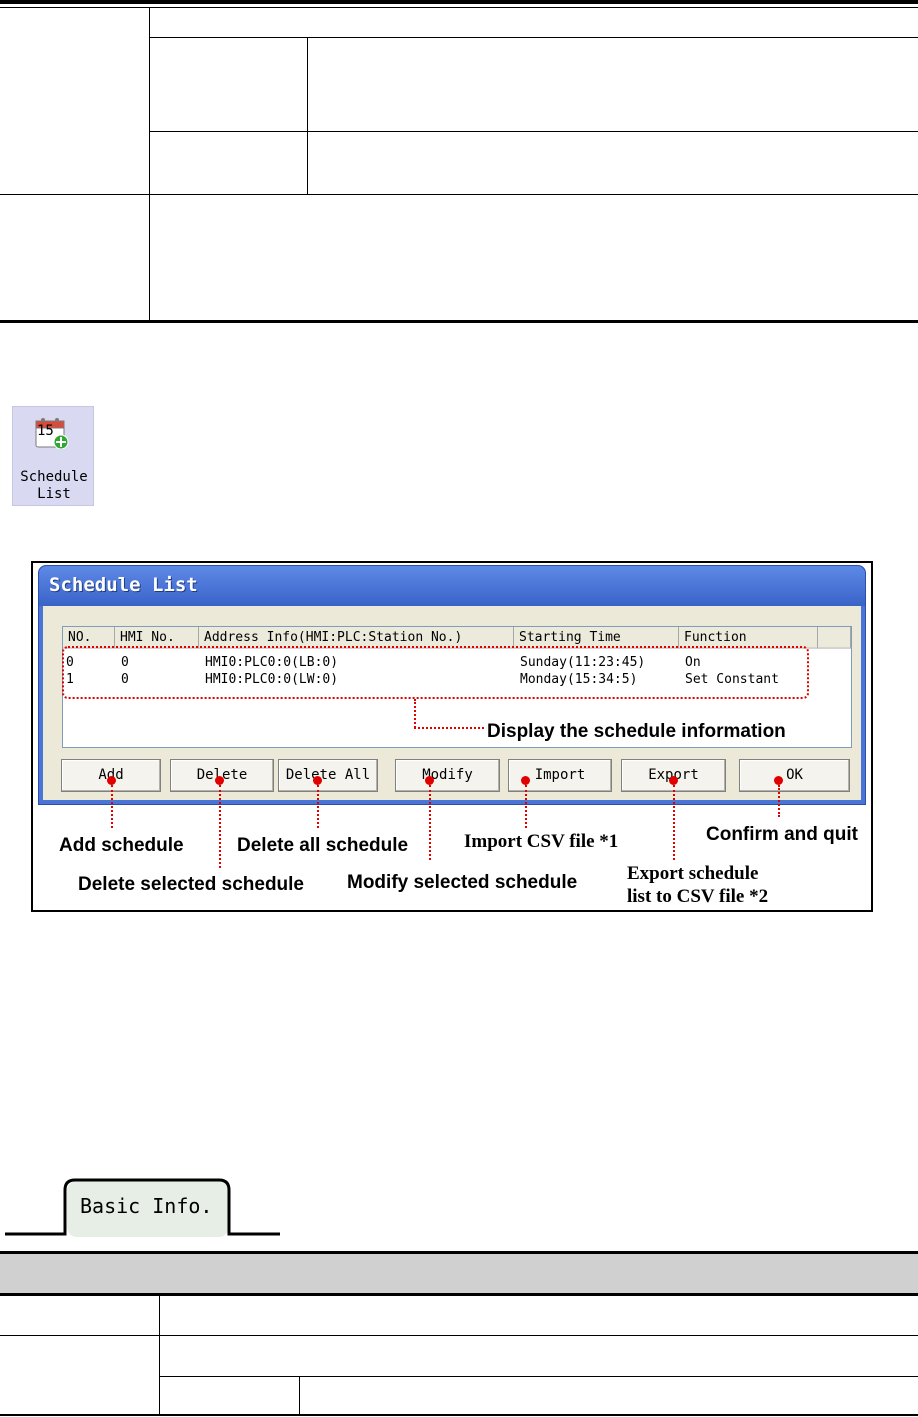 Image resolution: width=918 pixels, height=1417 pixels. What do you see at coordinates (794, 775) in the screenshot?
I see `ok-button: OK` at bounding box center [794, 775].